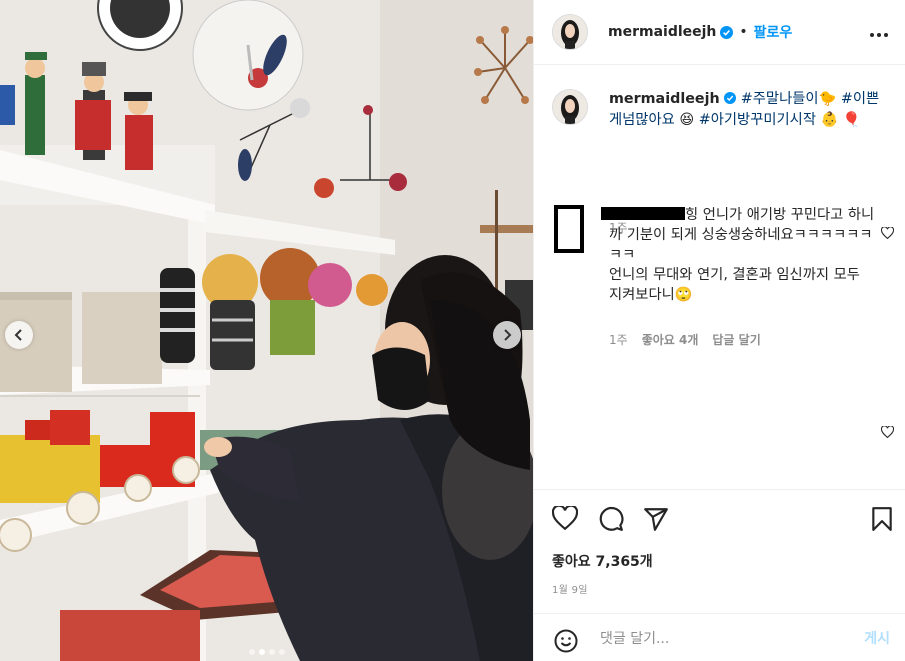  Describe the element at coordinates (664, 99) in the screenshot. I see `caption-username: mermaidleejh` at that location.